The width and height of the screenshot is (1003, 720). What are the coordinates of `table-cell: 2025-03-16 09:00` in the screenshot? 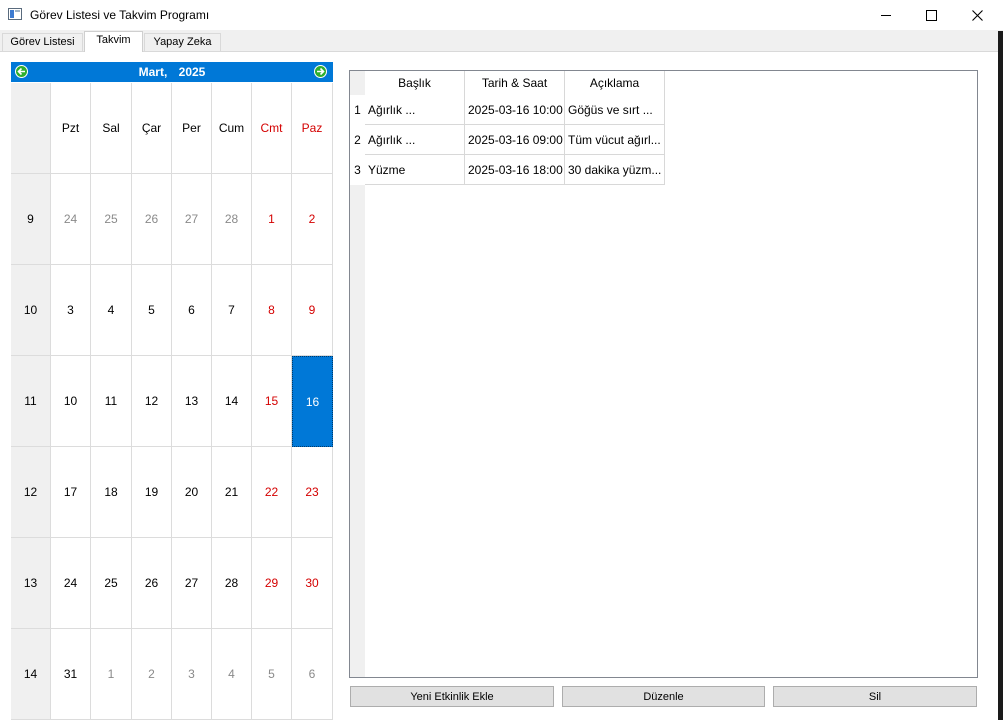 It's located at (515, 140).